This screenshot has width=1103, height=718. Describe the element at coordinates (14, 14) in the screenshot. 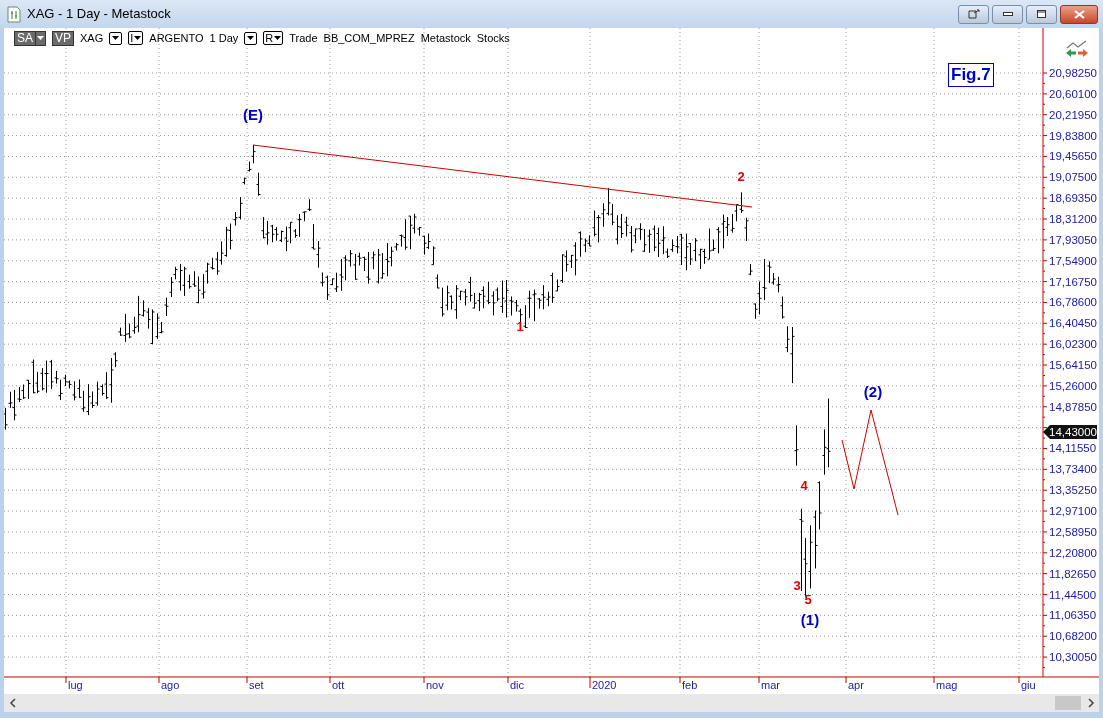

I see `document-icon` at that location.